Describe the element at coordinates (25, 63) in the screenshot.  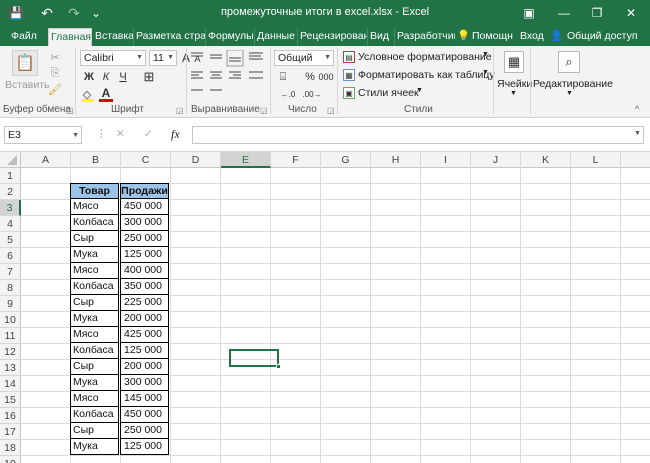
I see `paste-icon: 📋` at that location.